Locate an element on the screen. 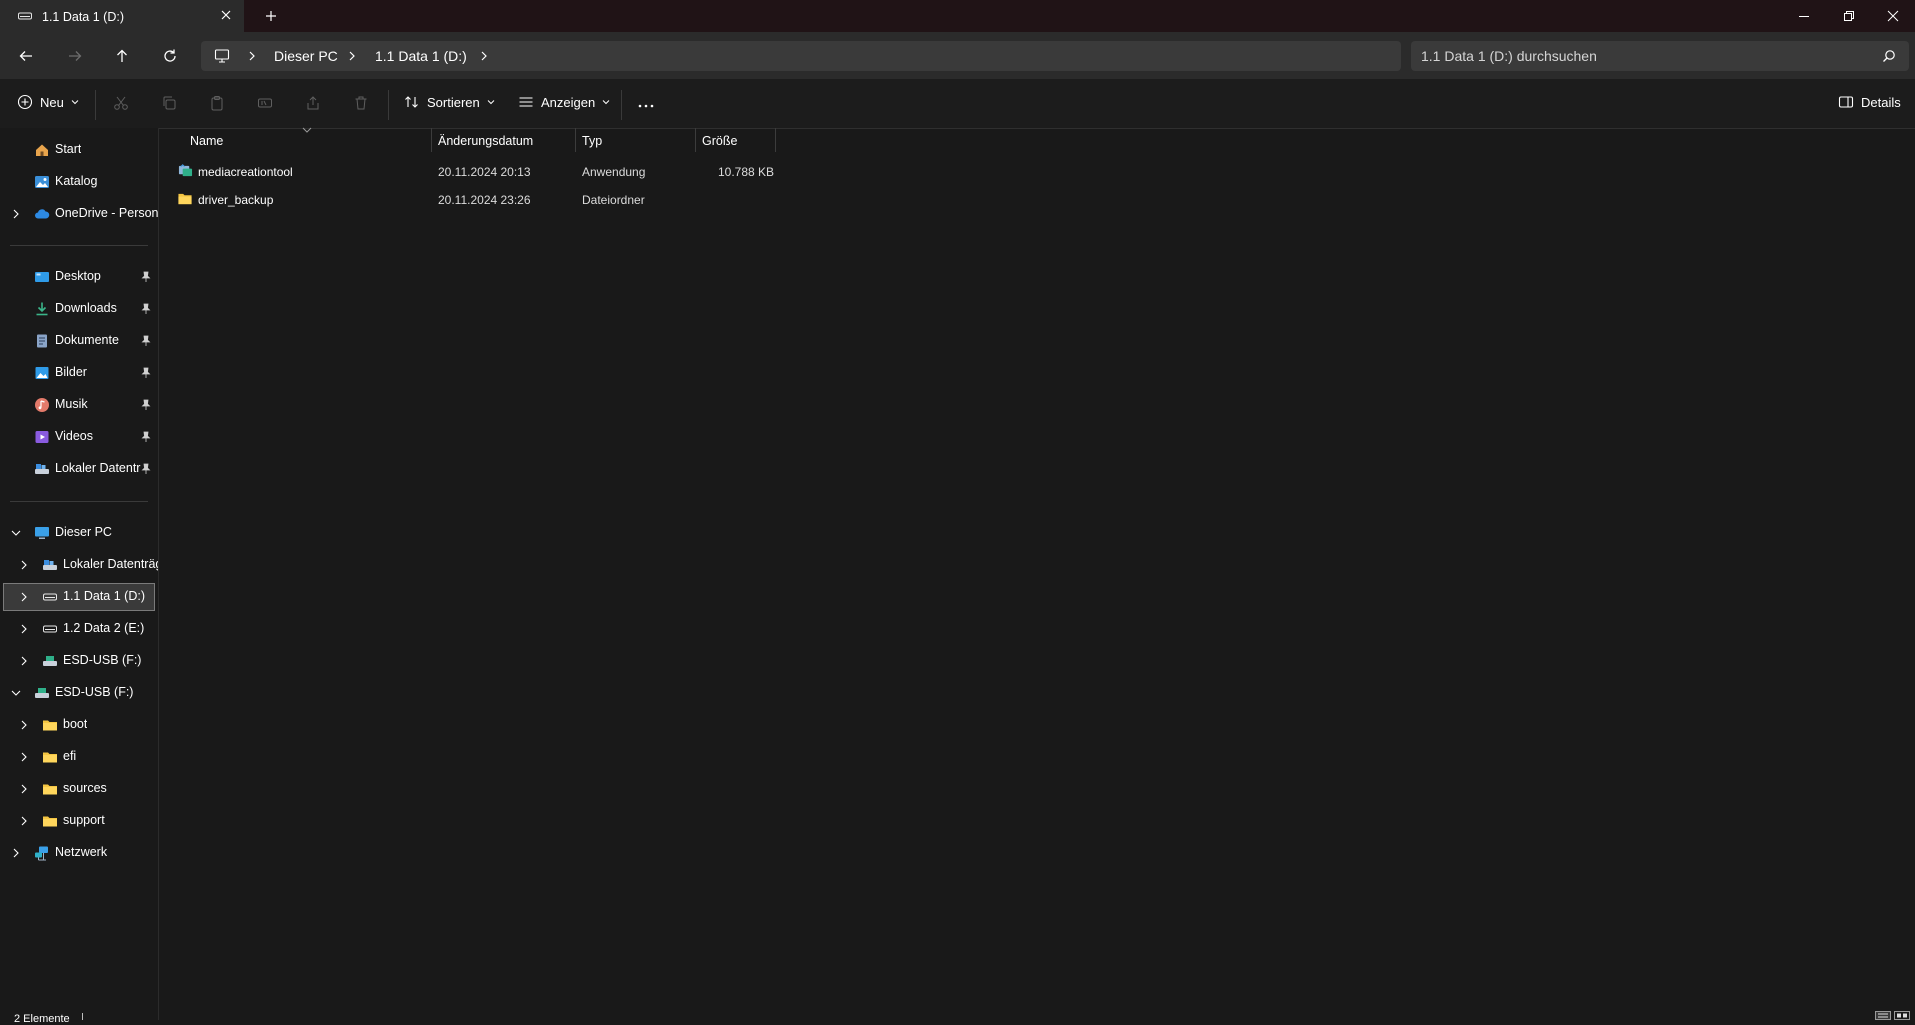 This screenshot has width=1915, height=1025. forward-button is located at coordinates (75, 56).